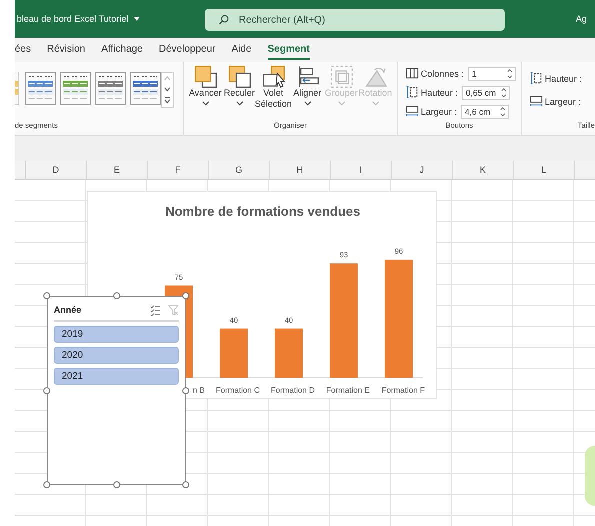 The width and height of the screenshot is (595, 526). I want to click on slicer-item: 2021, so click(116, 376).